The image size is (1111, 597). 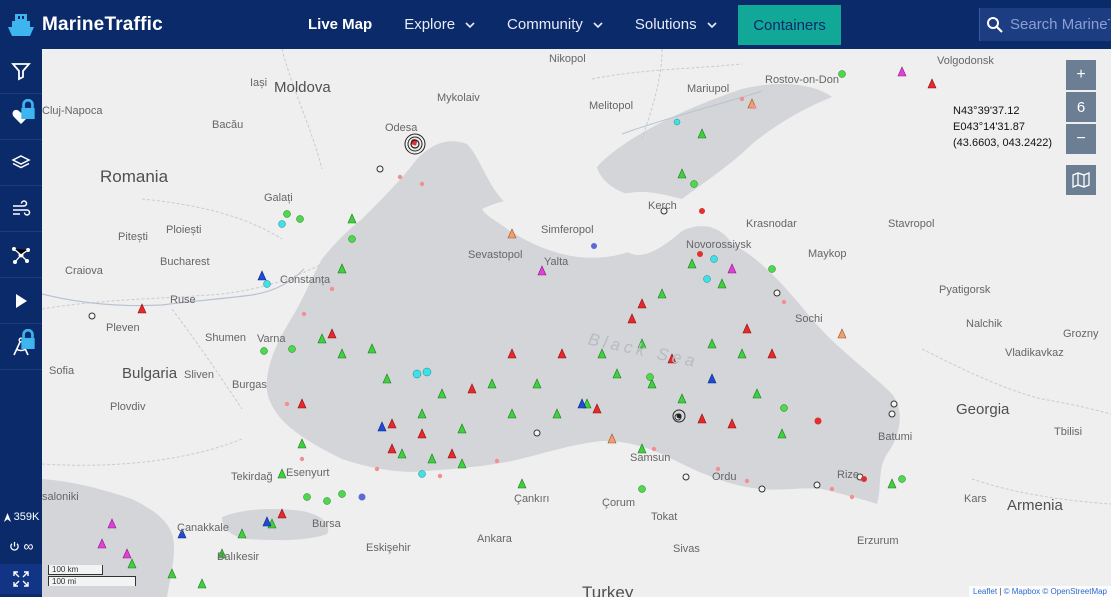 I want to click on city-label: Sliven, so click(x=199, y=375).